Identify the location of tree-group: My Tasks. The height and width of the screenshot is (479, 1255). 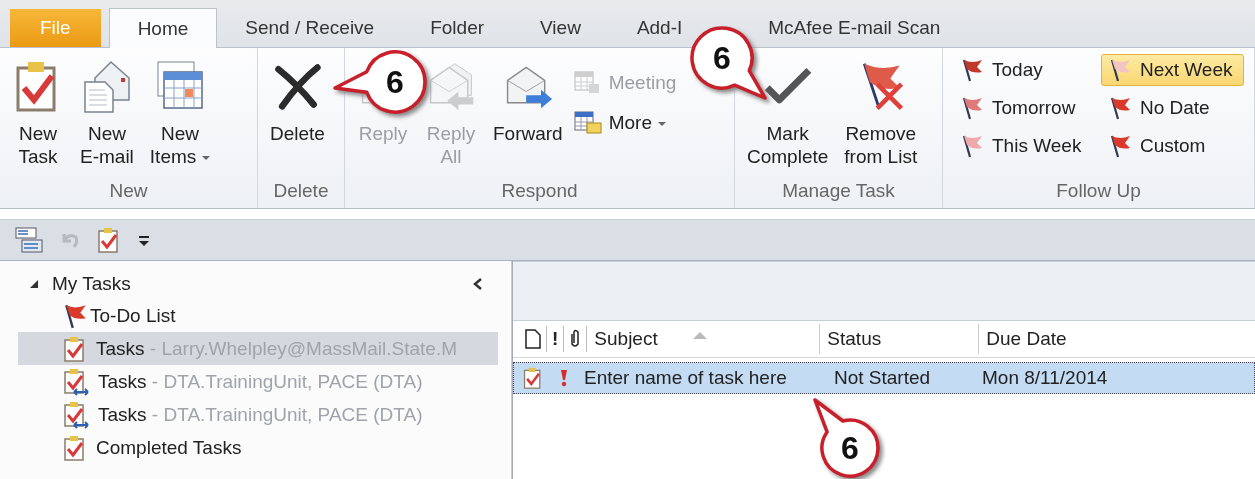
(74, 284).